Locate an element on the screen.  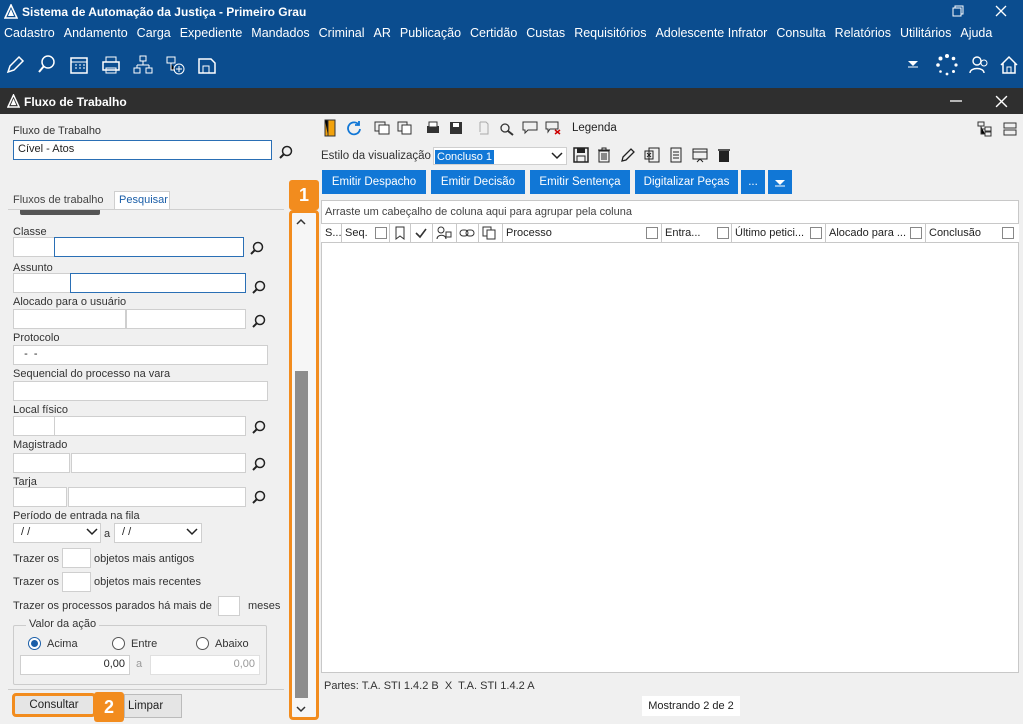
col-bookmark-icon is located at coordinates (400, 233).